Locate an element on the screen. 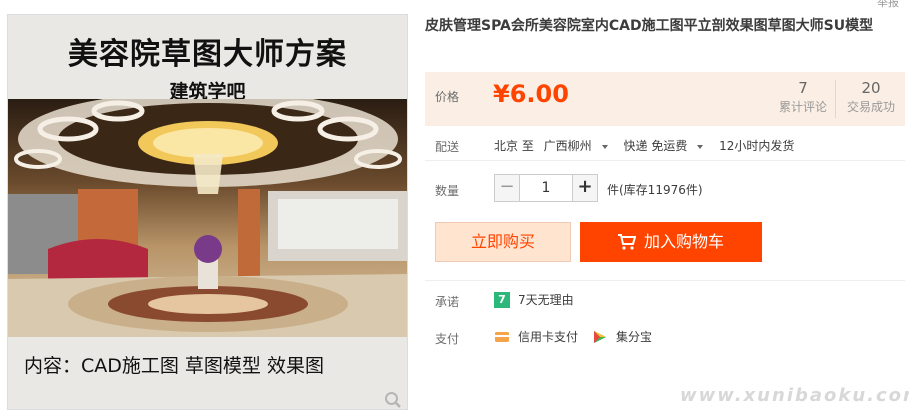 Image resolution: width=909 pixels, height=410 pixels. jifenbao-payment: 集分宝 is located at coordinates (622, 336).